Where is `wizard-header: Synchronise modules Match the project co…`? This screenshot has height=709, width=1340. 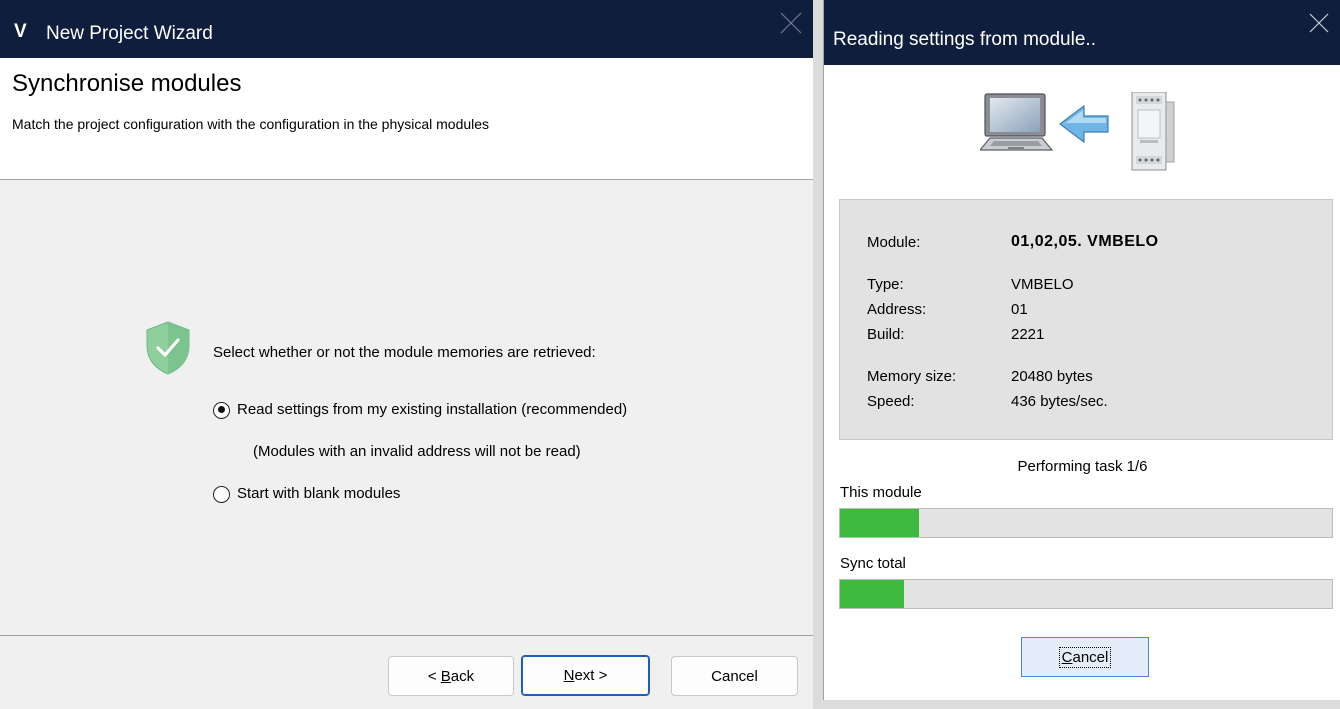 wizard-header: Synchronise modules Match the project co… is located at coordinates (406, 119).